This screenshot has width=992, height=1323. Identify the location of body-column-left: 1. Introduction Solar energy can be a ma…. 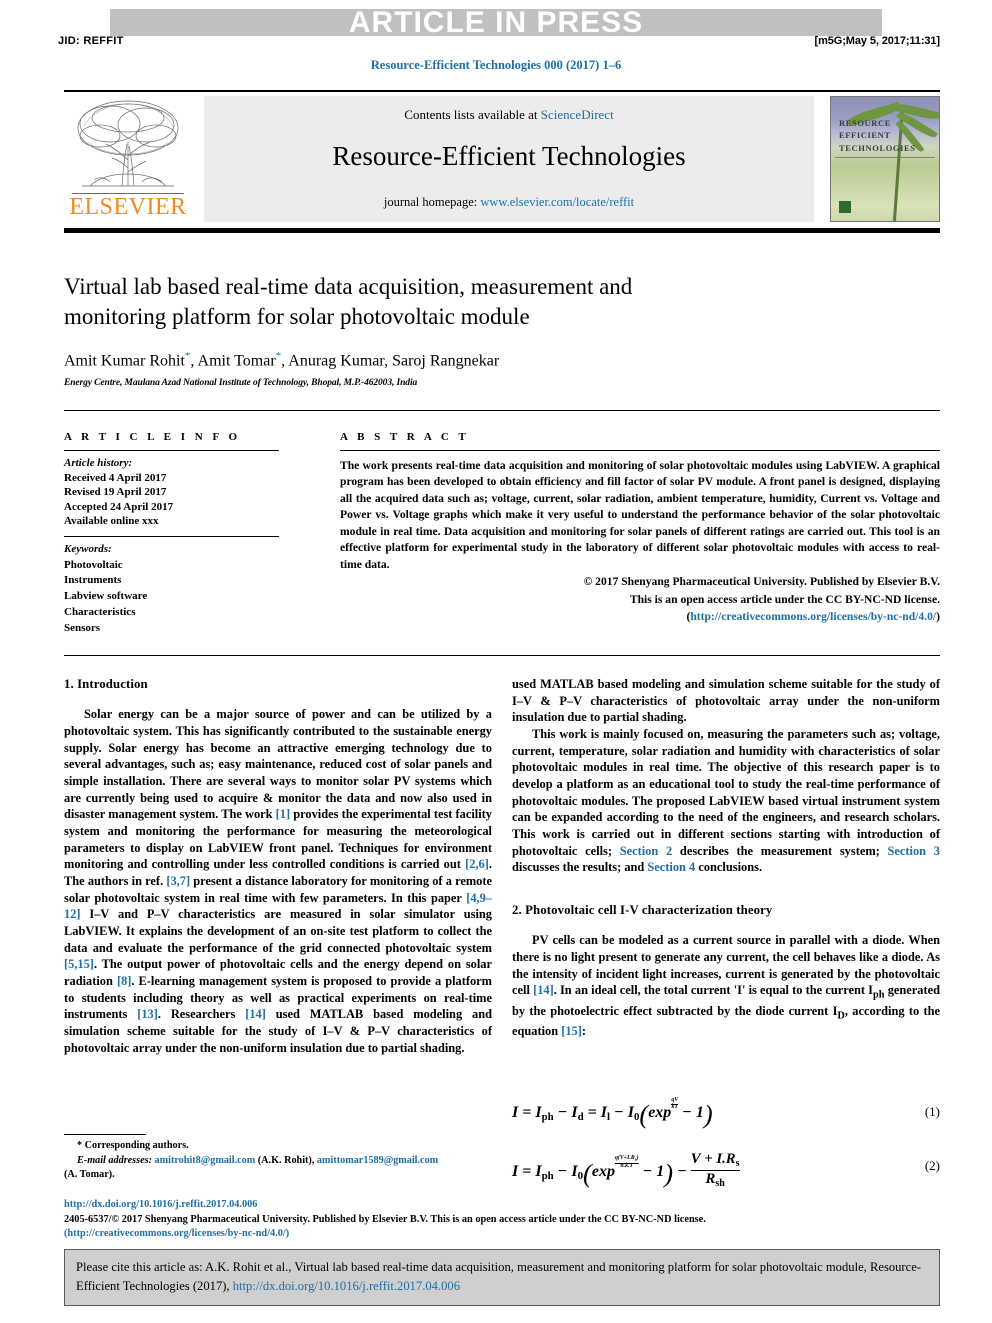
(278, 866).